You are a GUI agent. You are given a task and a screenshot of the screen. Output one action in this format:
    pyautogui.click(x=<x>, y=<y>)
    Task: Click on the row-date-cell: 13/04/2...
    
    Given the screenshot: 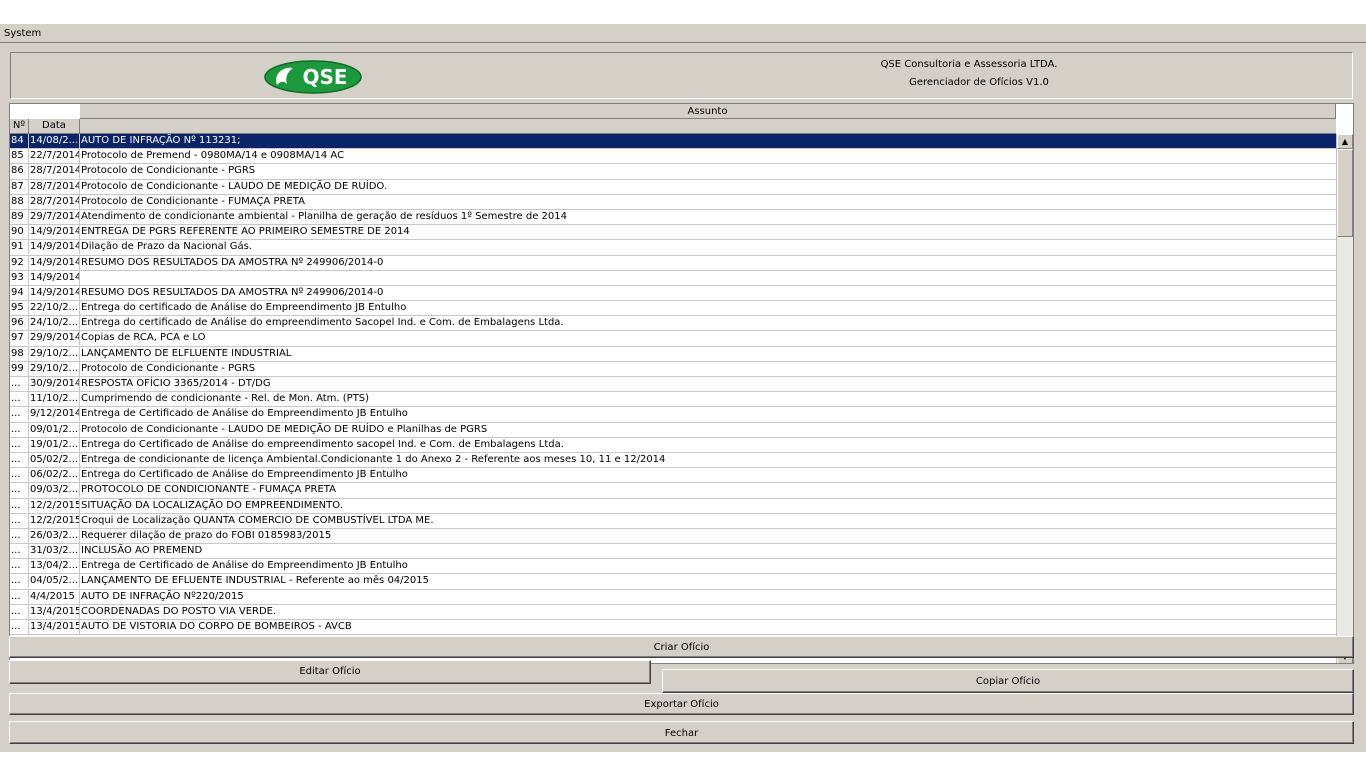 What is the action you would take?
    pyautogui.click(x=55, y=566)
    